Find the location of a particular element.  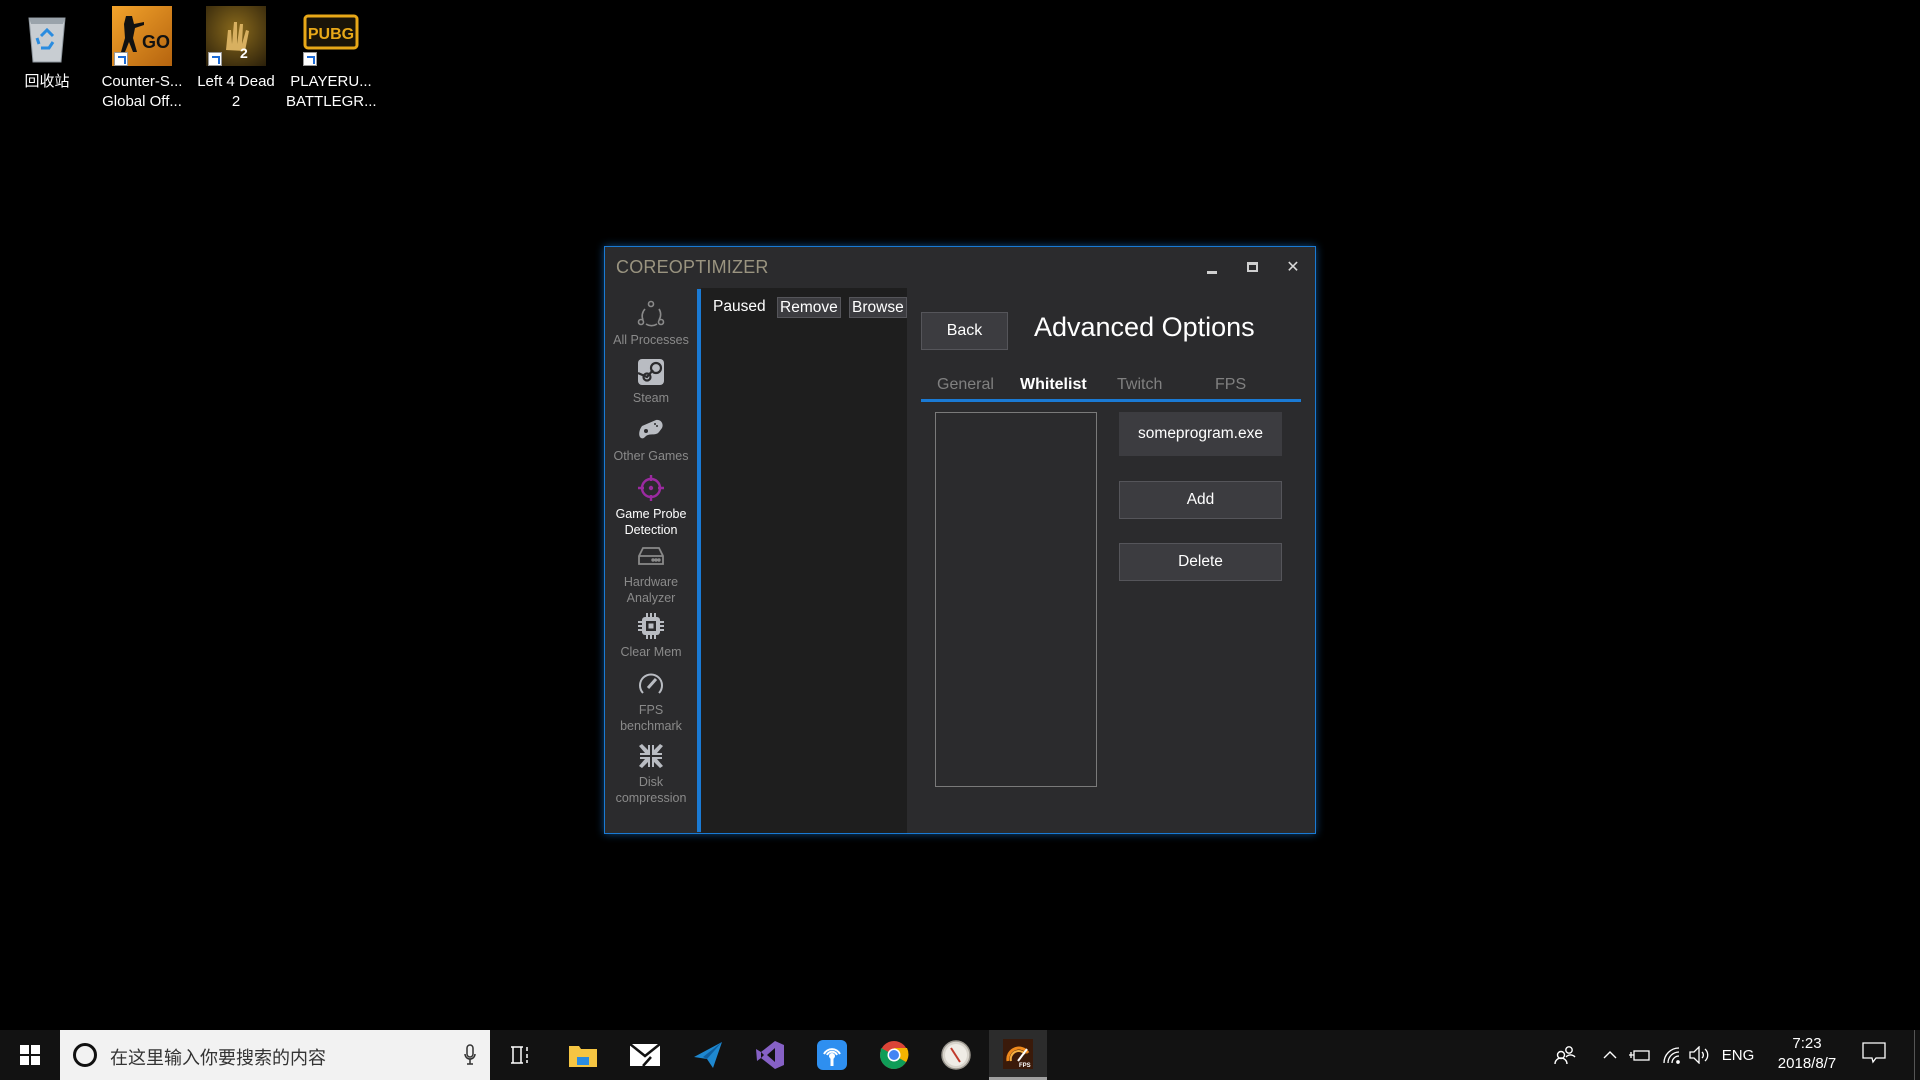

sidebar-item-label: Game Probe is located at coordinates (651, 514).